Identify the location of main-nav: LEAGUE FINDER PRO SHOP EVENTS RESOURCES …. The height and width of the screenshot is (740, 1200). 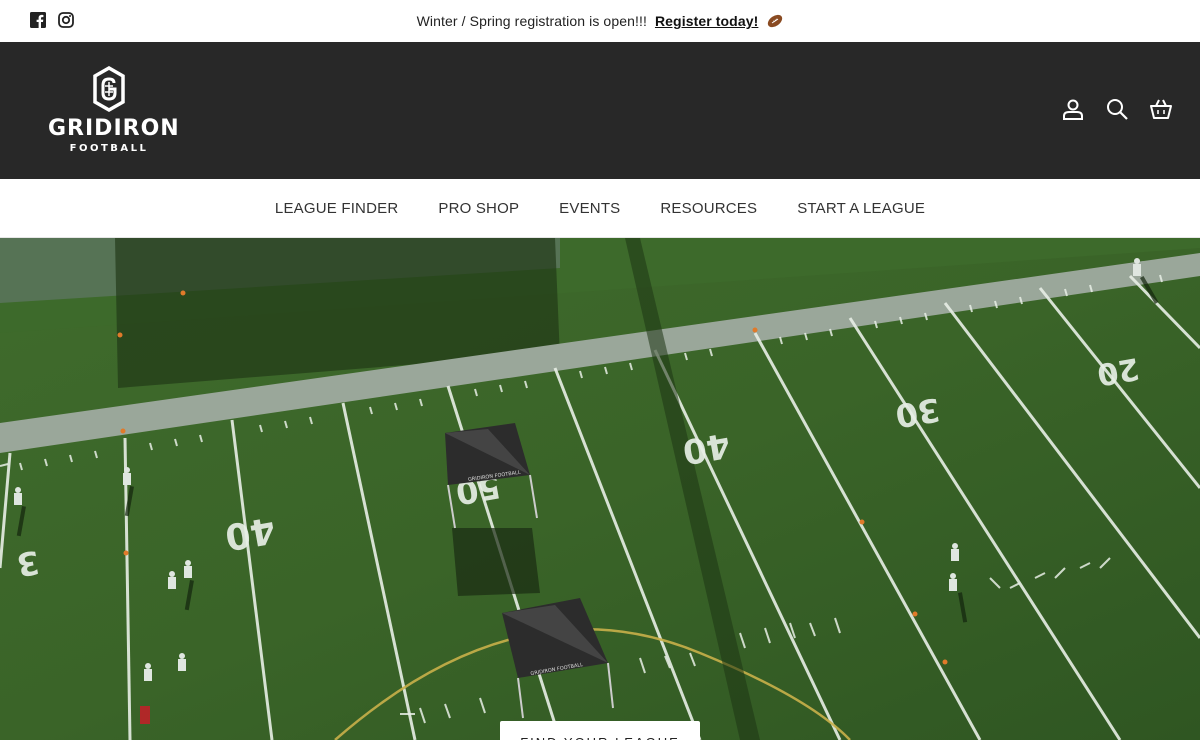
(600, 208).